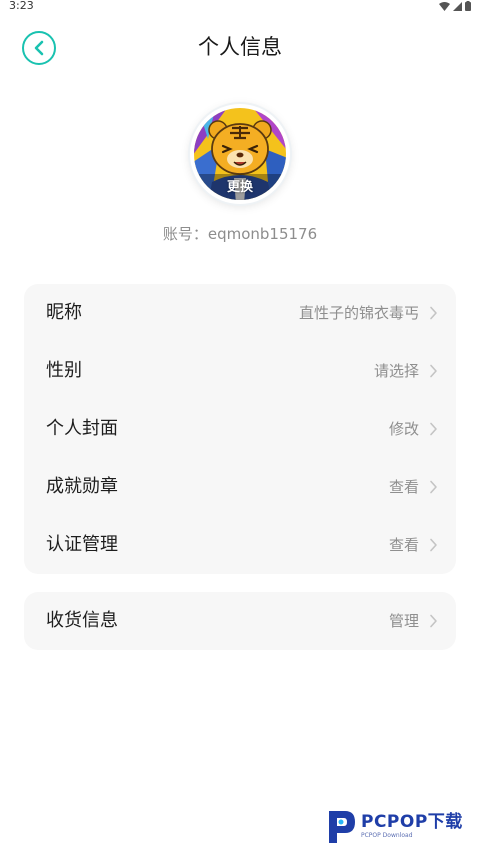 This screenshot has height=857, width=480. What do you see at coordinates (82, 544) in the screenshot?
I see `row-label: 认证管理` at bounding box center [82, 544].